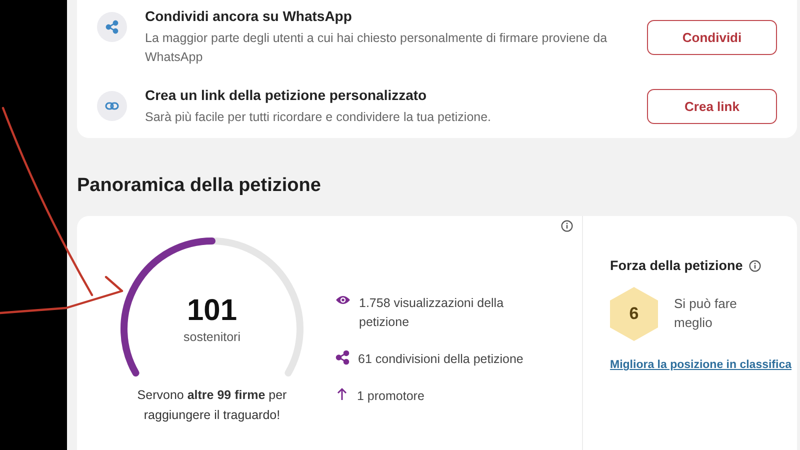 The height and width of the screenshot is (450, 800). I want to click on action-button: Crea link, so click(712, 106).